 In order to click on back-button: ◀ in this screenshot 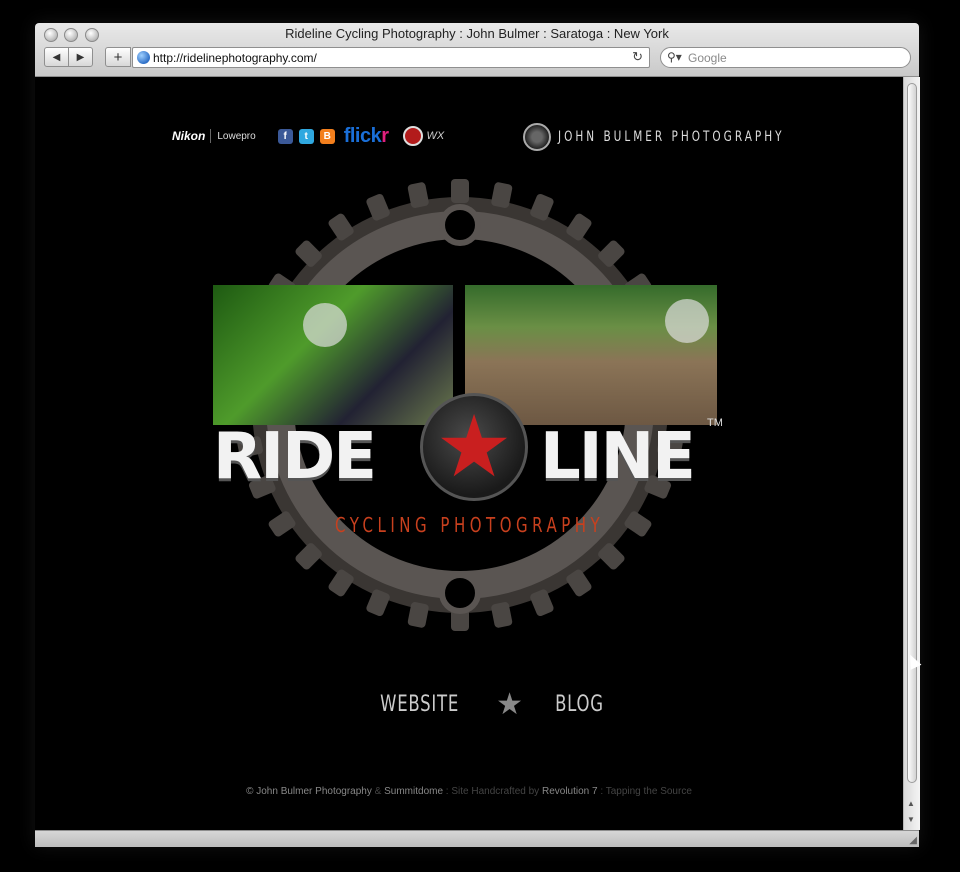, I will do `click(56, 57)`.